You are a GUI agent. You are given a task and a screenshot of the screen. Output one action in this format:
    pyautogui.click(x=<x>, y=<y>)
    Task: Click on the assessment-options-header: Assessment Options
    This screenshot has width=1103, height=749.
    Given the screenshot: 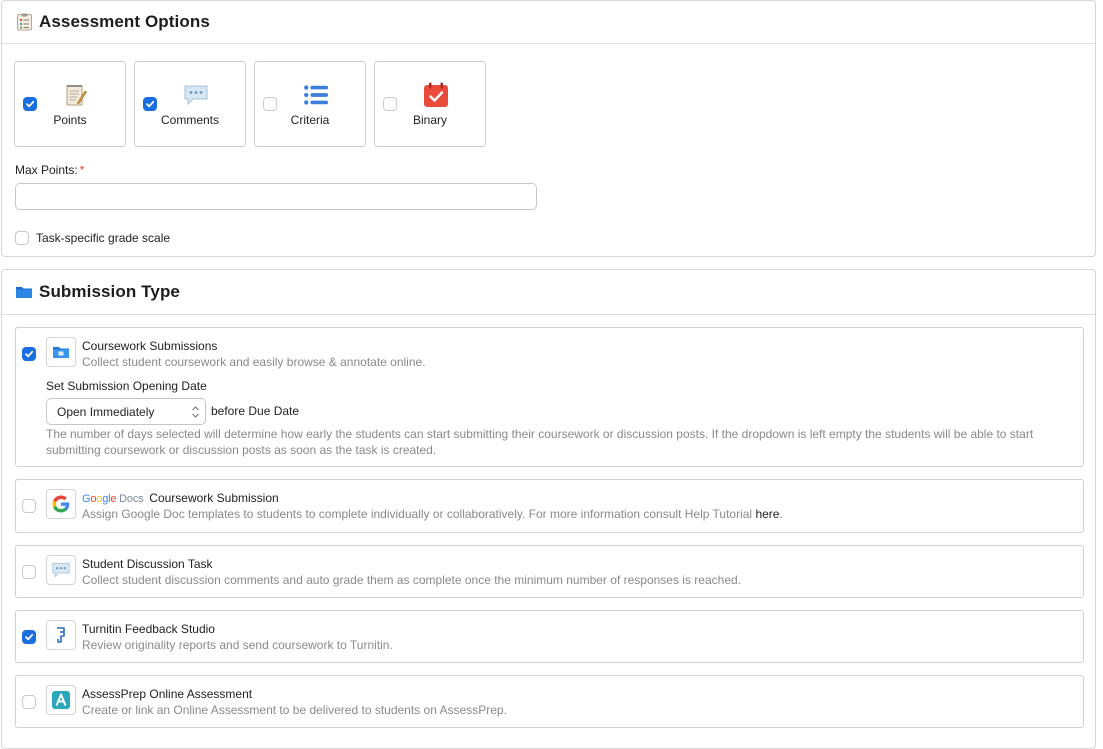 What is the action you would take?
    pyautogui.click(x=548, y=22)
    